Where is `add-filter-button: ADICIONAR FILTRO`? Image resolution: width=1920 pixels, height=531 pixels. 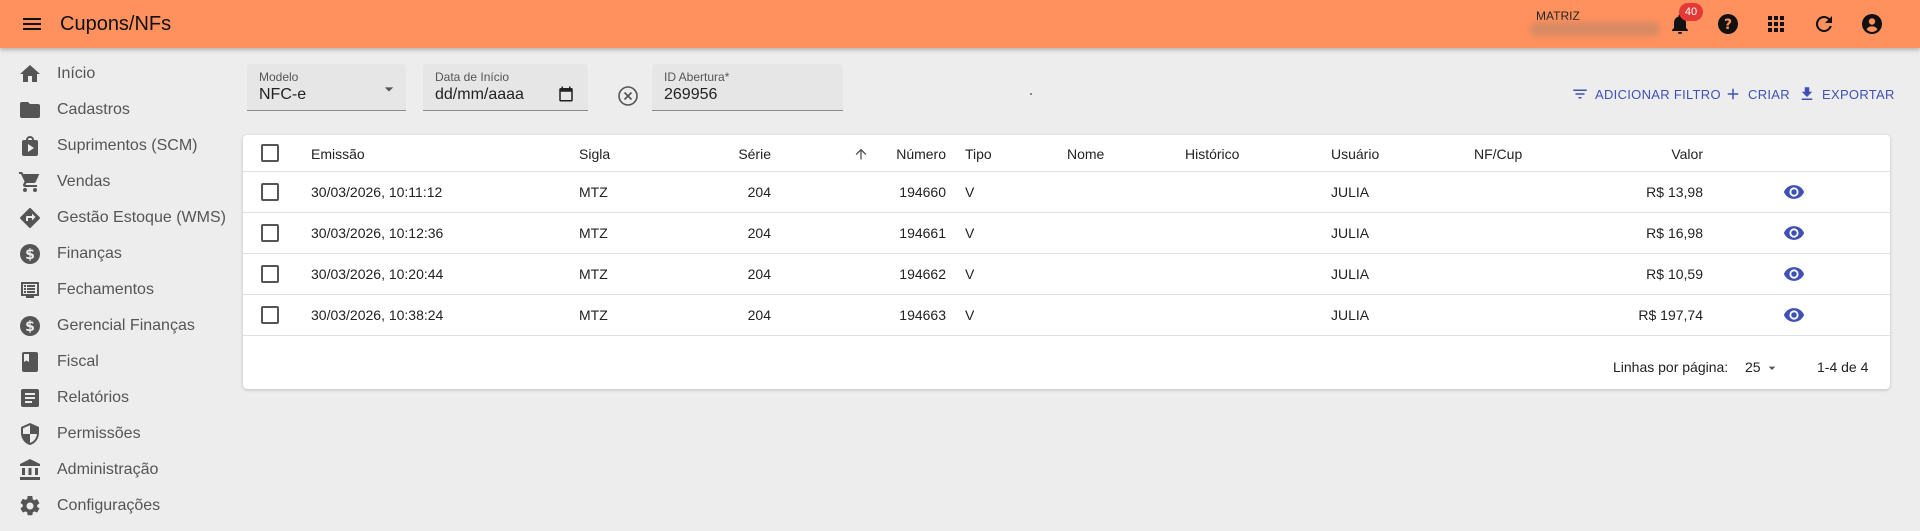 add-filter-button: ADICIONAR FILTRO is located at coordinates (1646, 94).